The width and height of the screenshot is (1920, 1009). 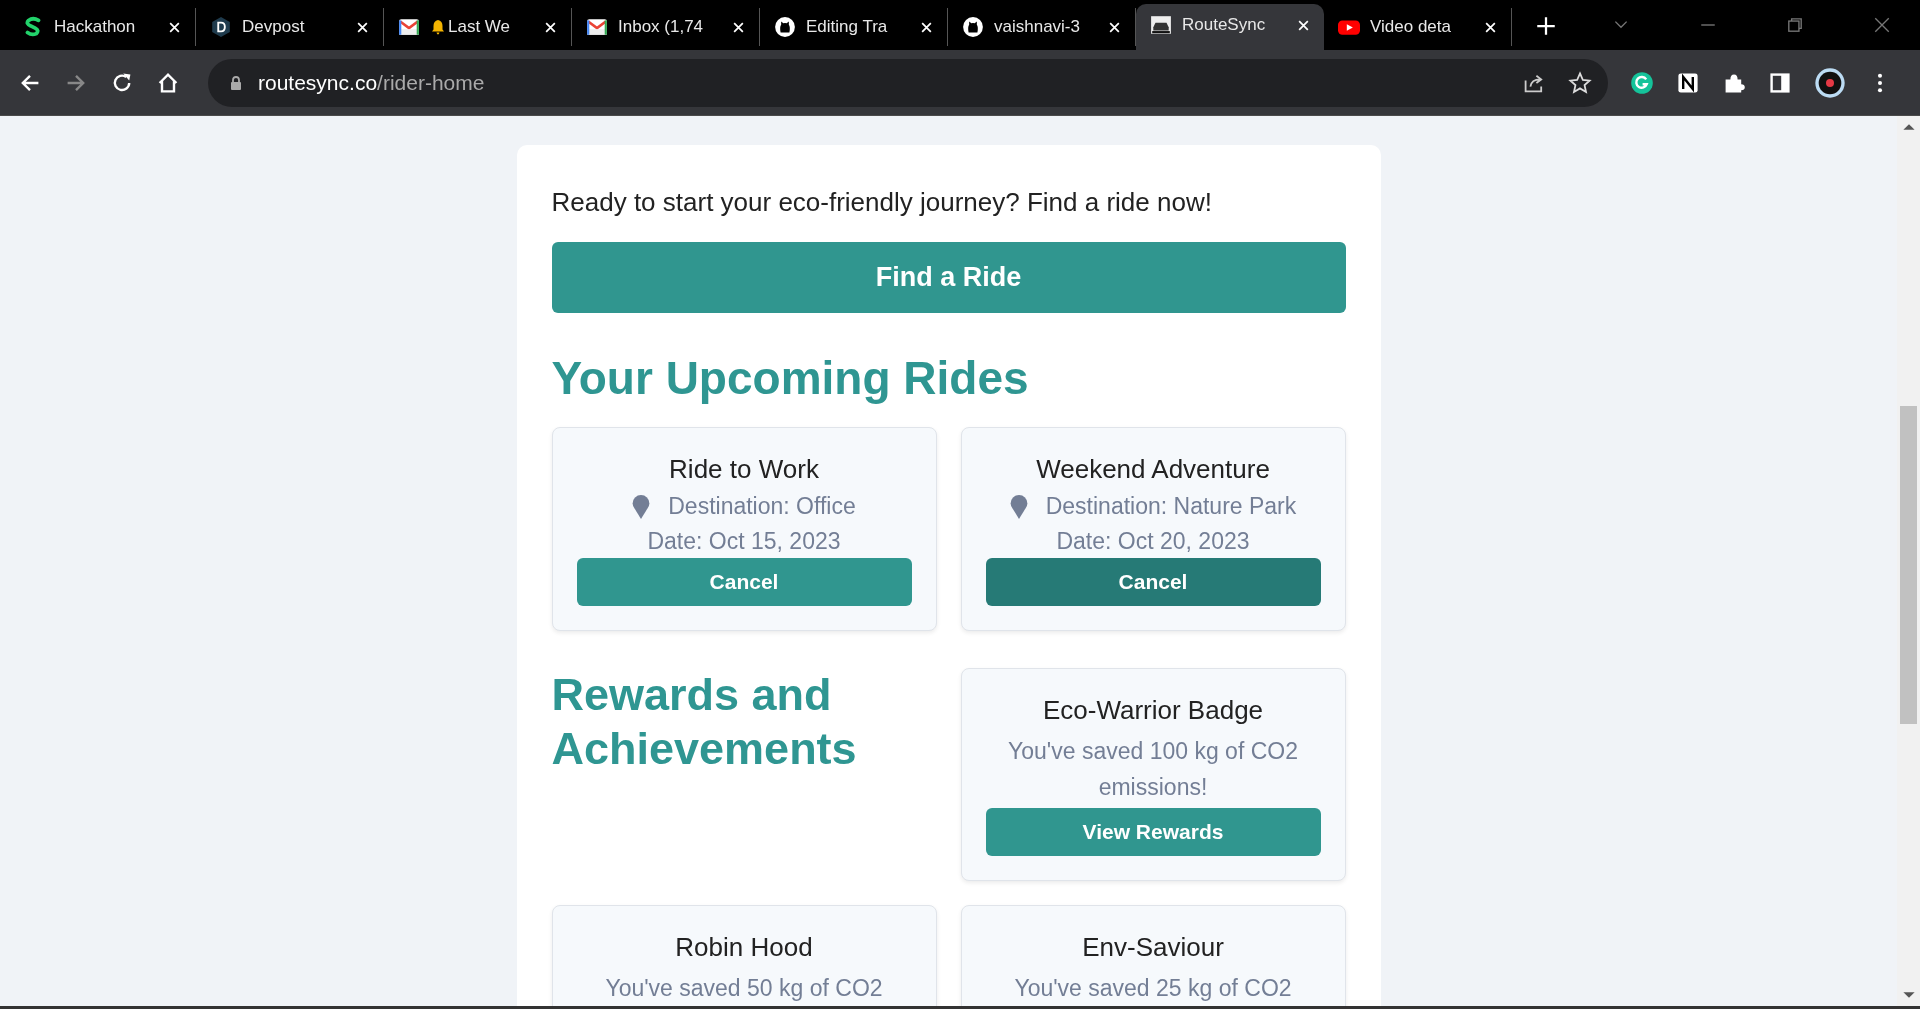 I want to click on browser-tab: RouteSync, so click(x=1230, y=27).